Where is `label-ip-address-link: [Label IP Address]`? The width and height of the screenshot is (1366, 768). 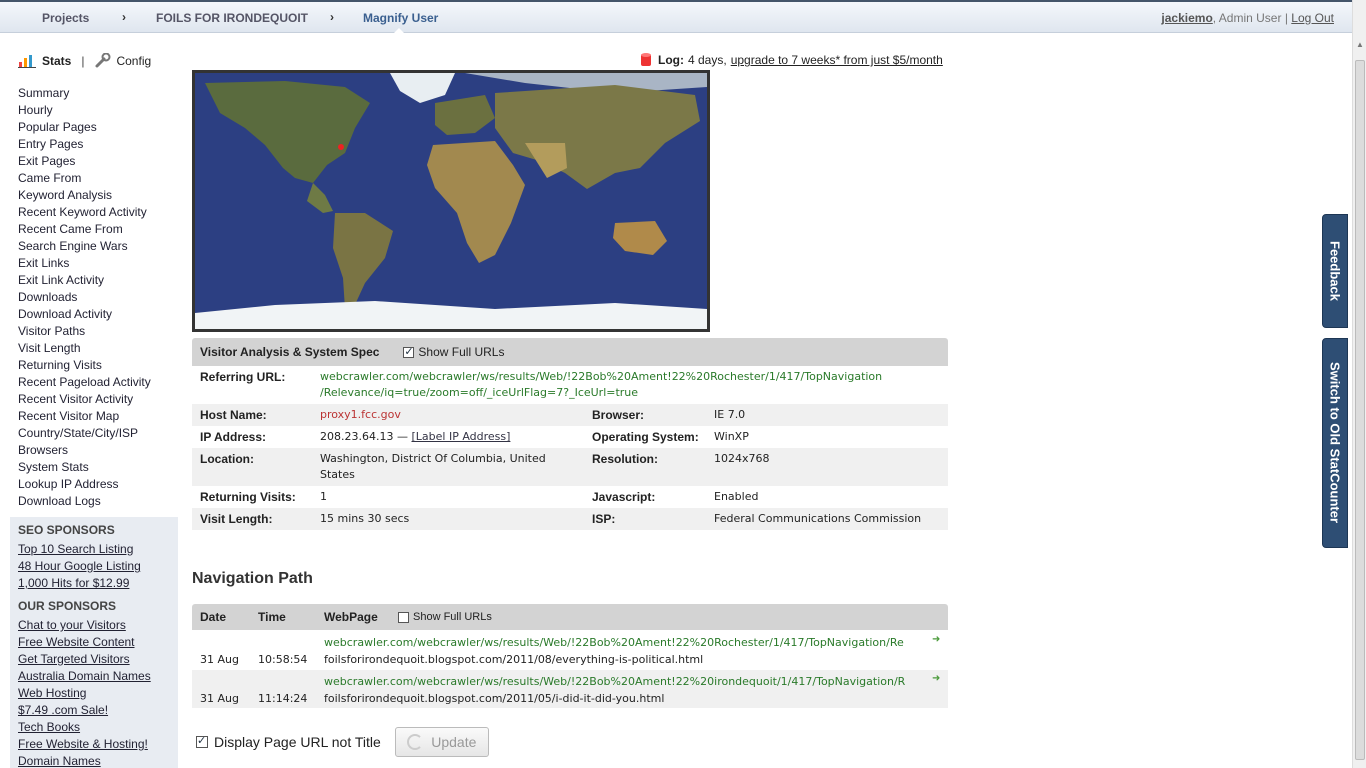 label-ip-address-link: [Label IP Address] is located at coordinates (460, 436).